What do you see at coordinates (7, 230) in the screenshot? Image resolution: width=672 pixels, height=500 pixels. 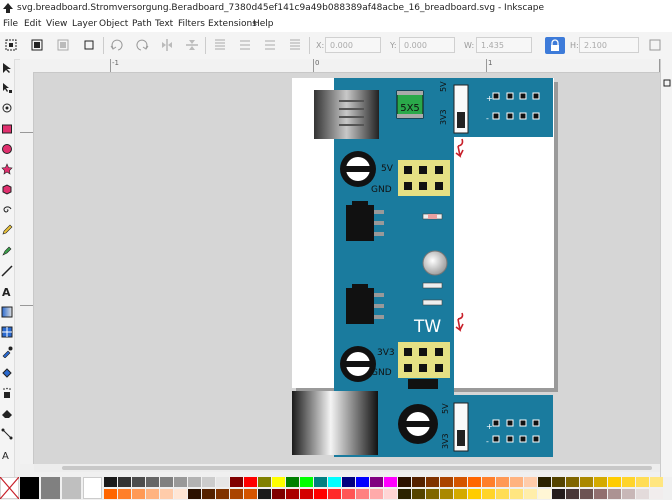 I see `pencil-tool-icon` at bounding box center [7, 230].